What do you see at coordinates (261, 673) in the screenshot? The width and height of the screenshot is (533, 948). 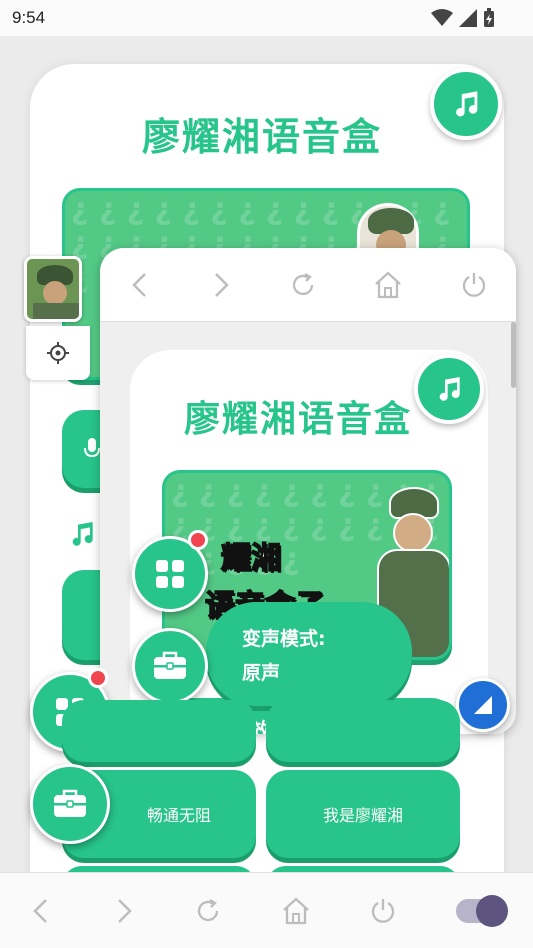 I see `voice-mode-value: 原声` at bounding box center [261, 673].